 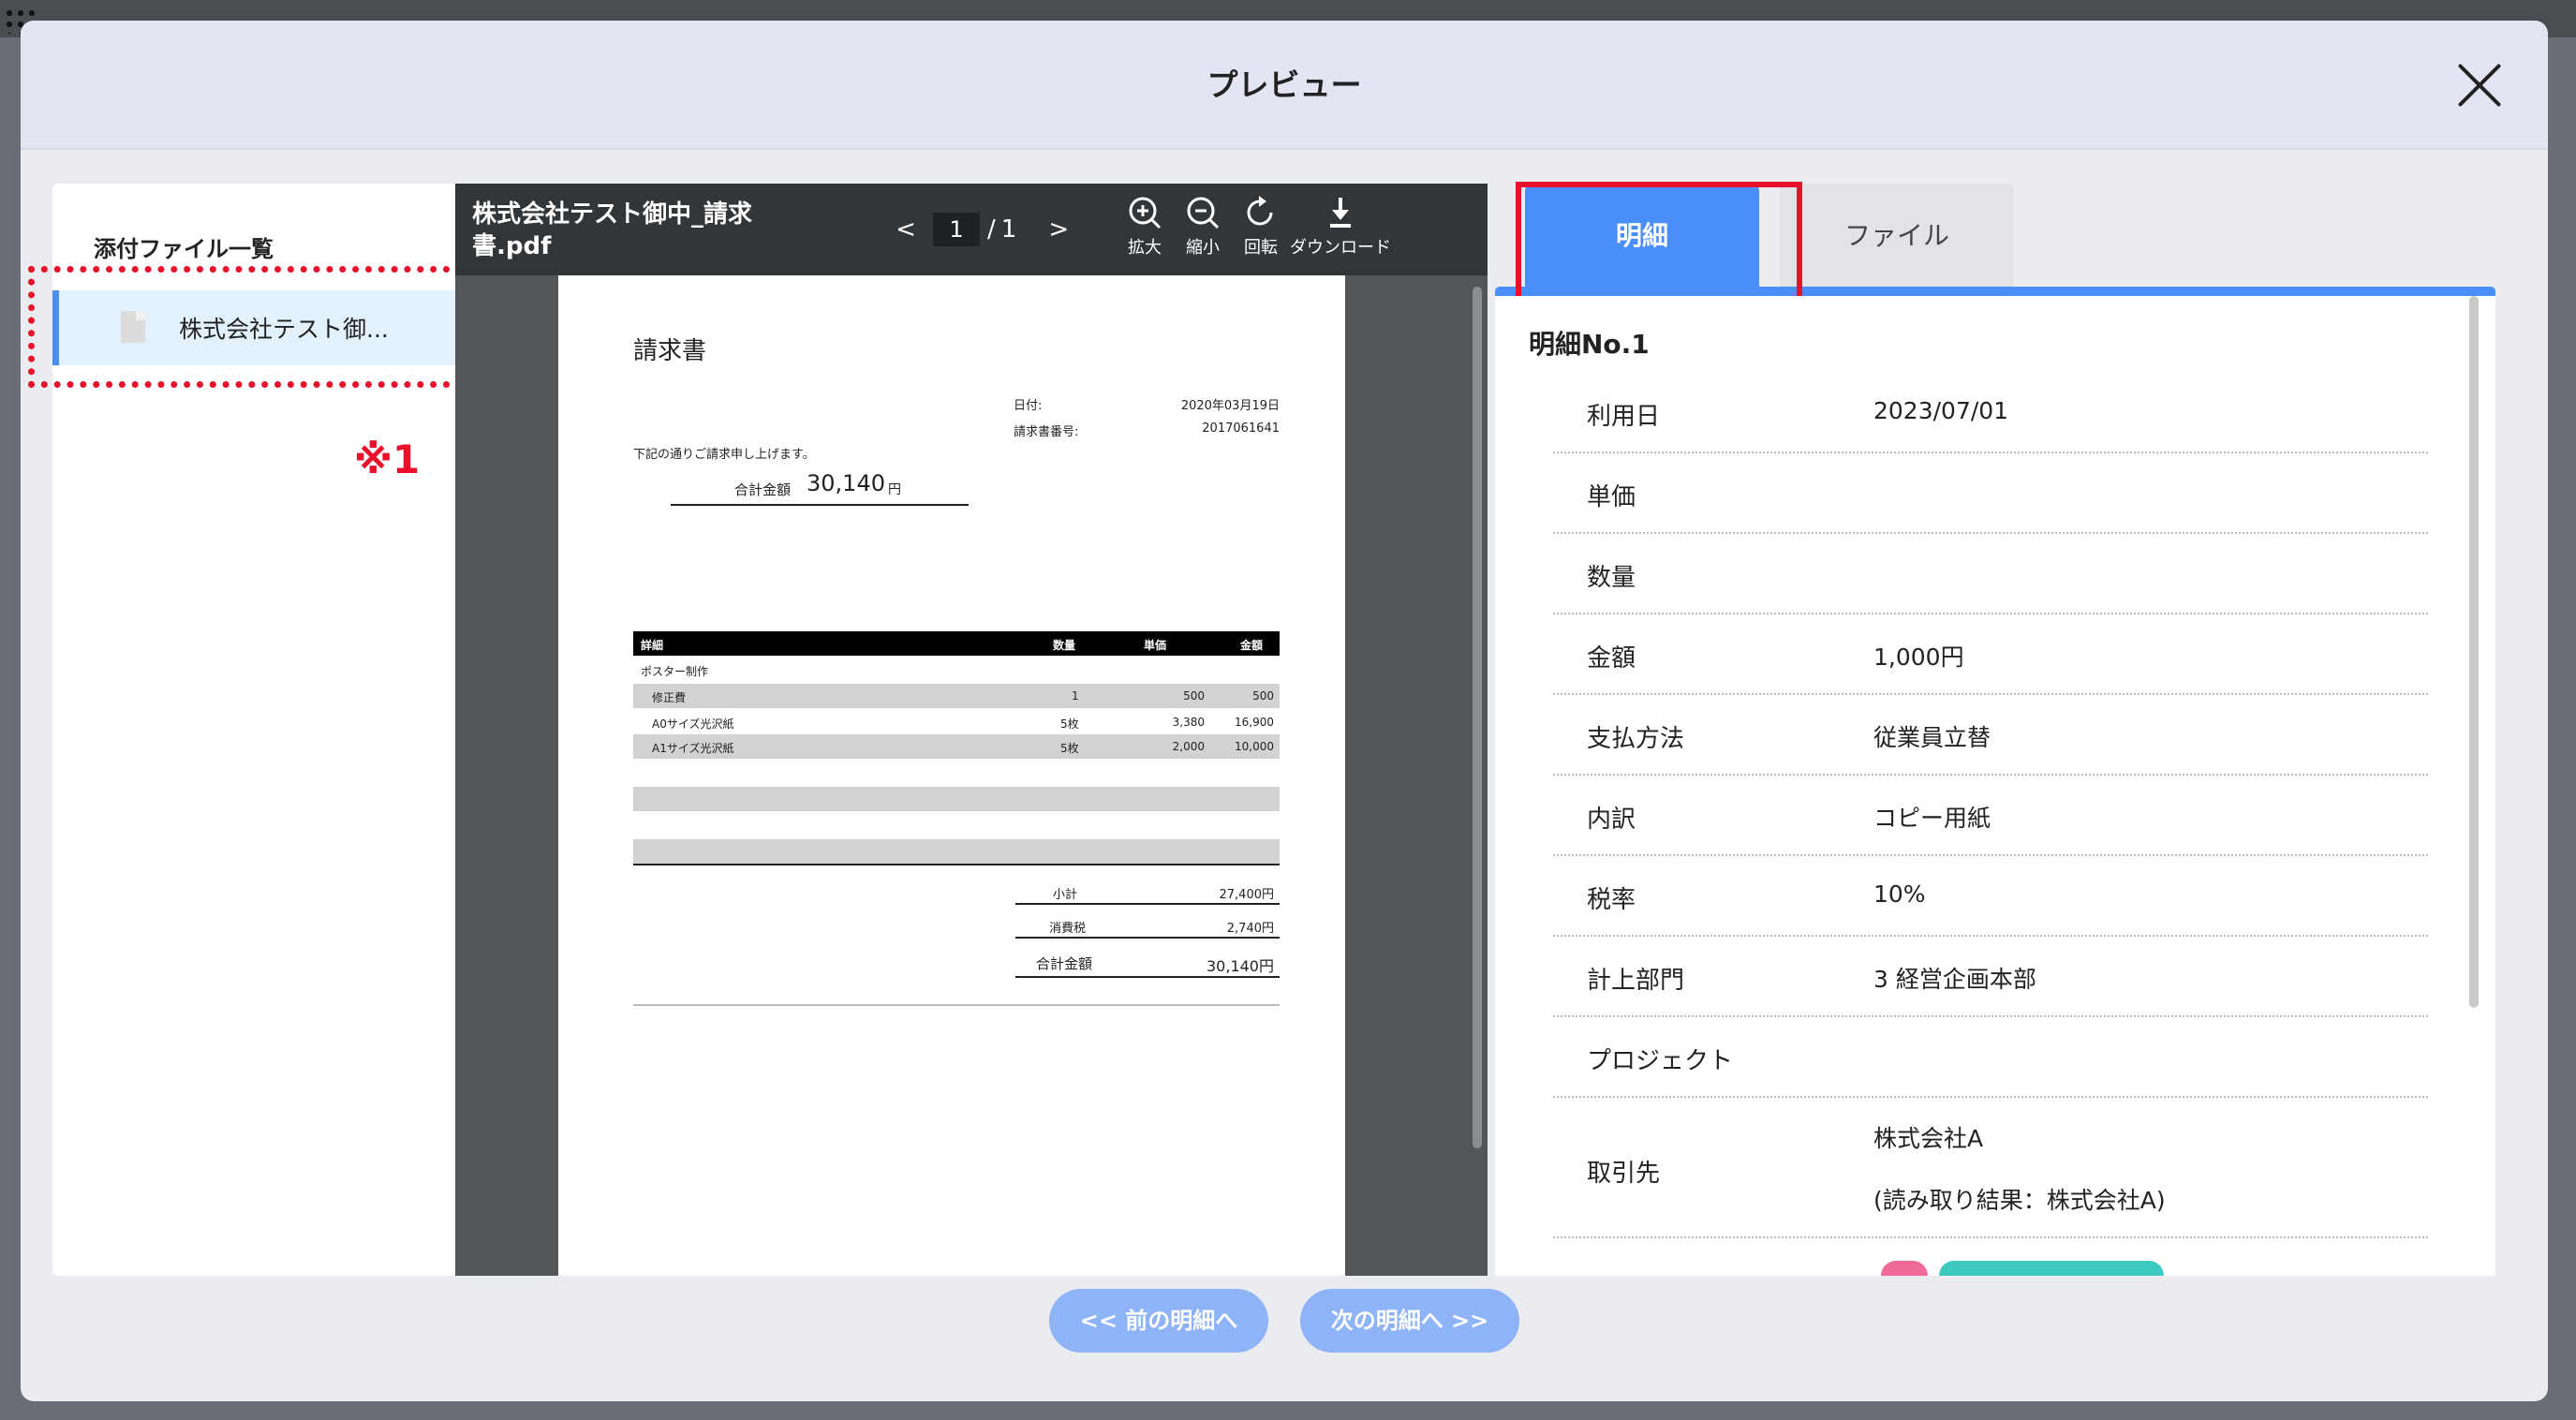 What do you see at coordinates (1263, 696) in the screenshot?
I see `invoice-row-amount: 500` at bounding box center [1263, 696].